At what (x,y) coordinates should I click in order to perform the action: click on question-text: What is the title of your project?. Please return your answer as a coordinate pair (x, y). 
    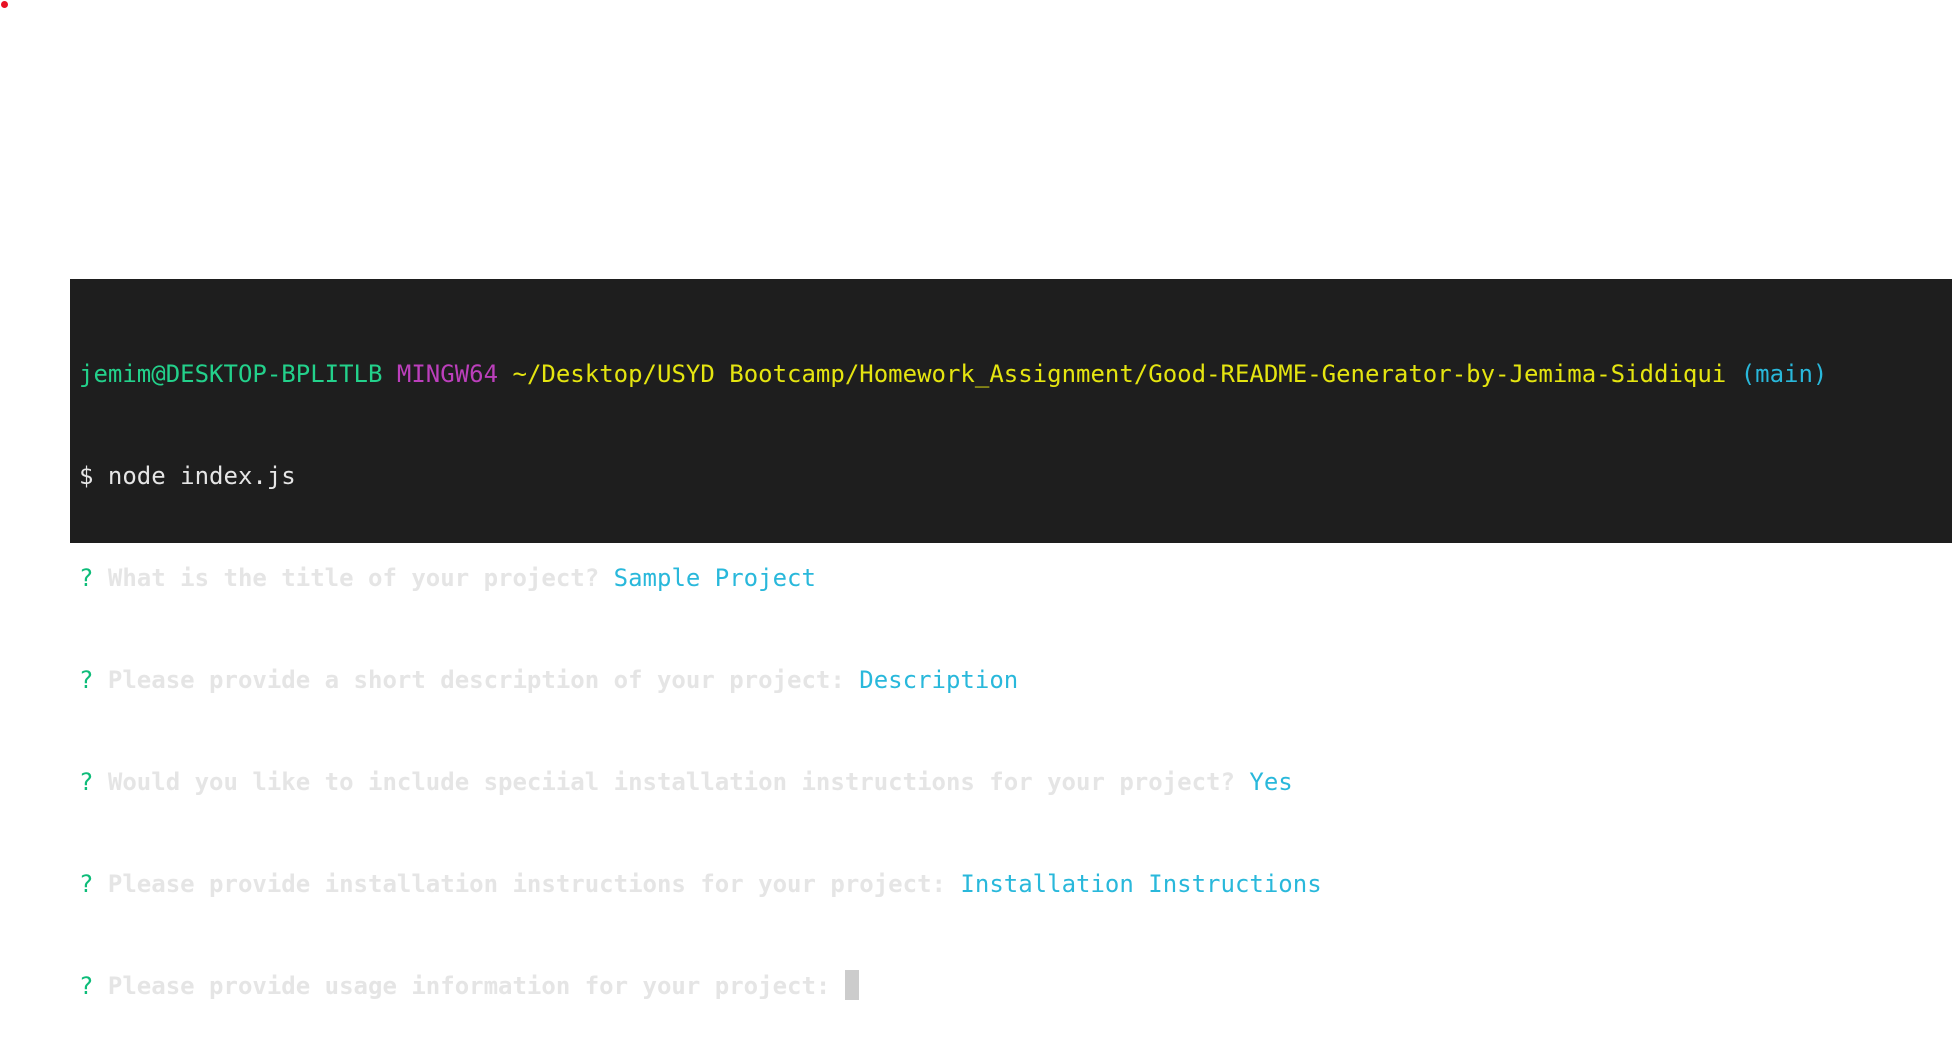
    Looking at the image, I should click on (353, 578).